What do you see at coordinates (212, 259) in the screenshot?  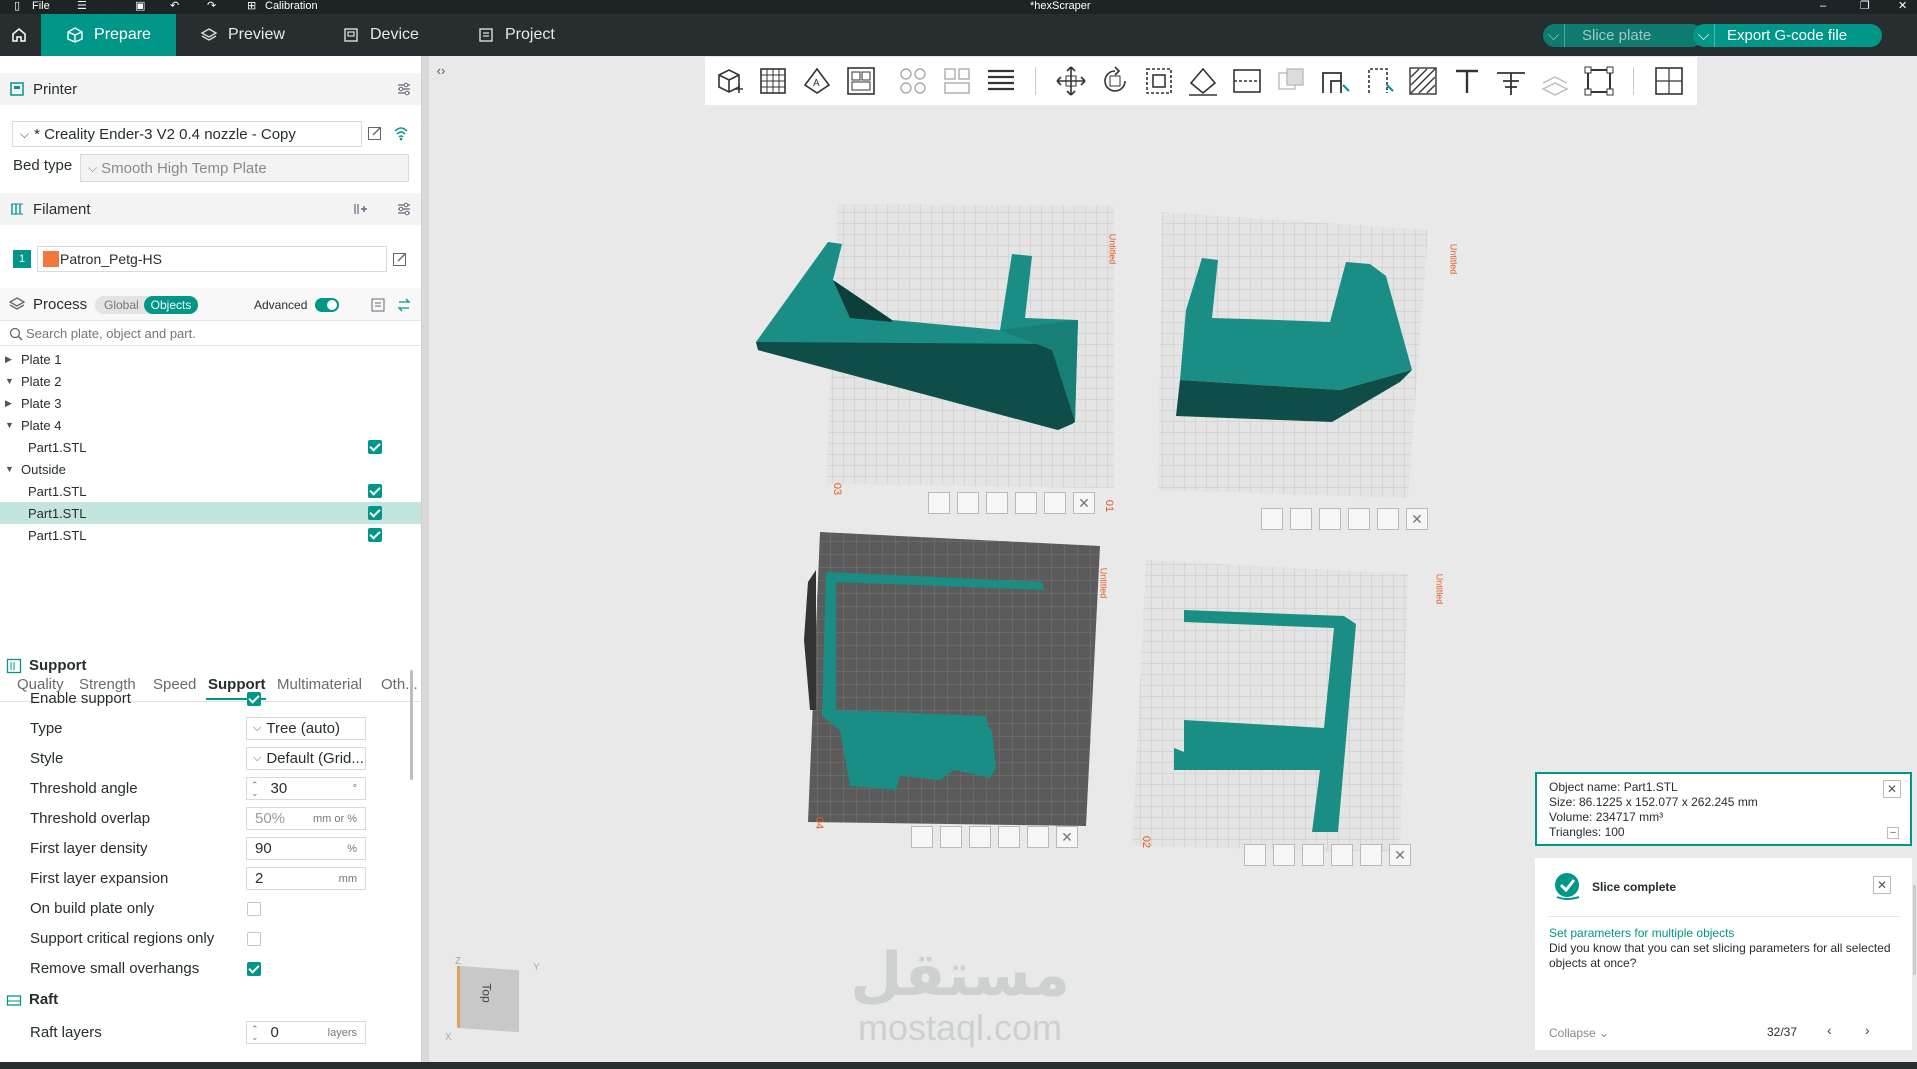 I see `filament-select: Patron_Petg-HS` at bounding box center [212, 259].